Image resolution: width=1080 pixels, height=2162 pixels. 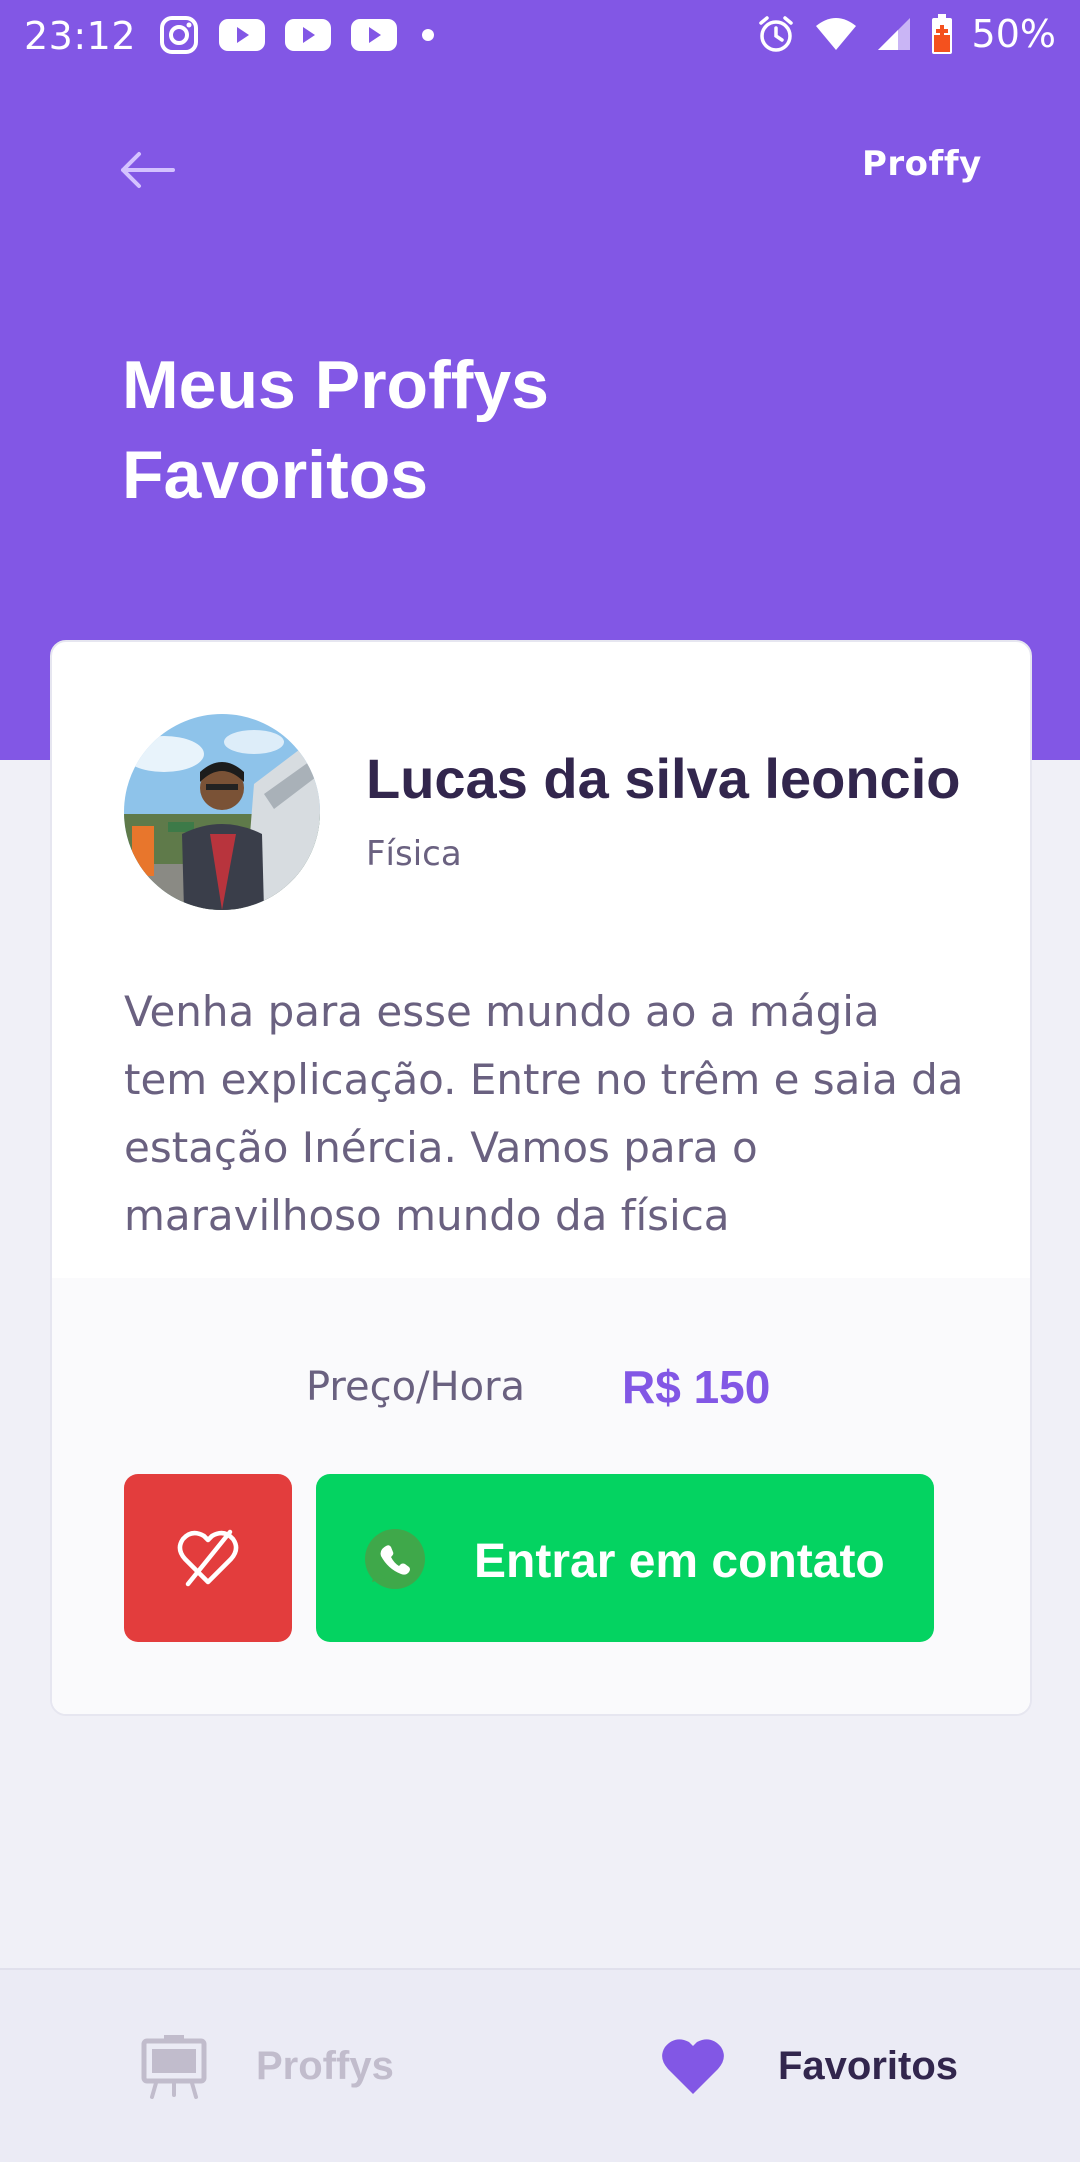 What do you see at coordinates (696, 1387) in the screenshot?
I see `price-value: R$ 150` at bounding box center [696, 1387].